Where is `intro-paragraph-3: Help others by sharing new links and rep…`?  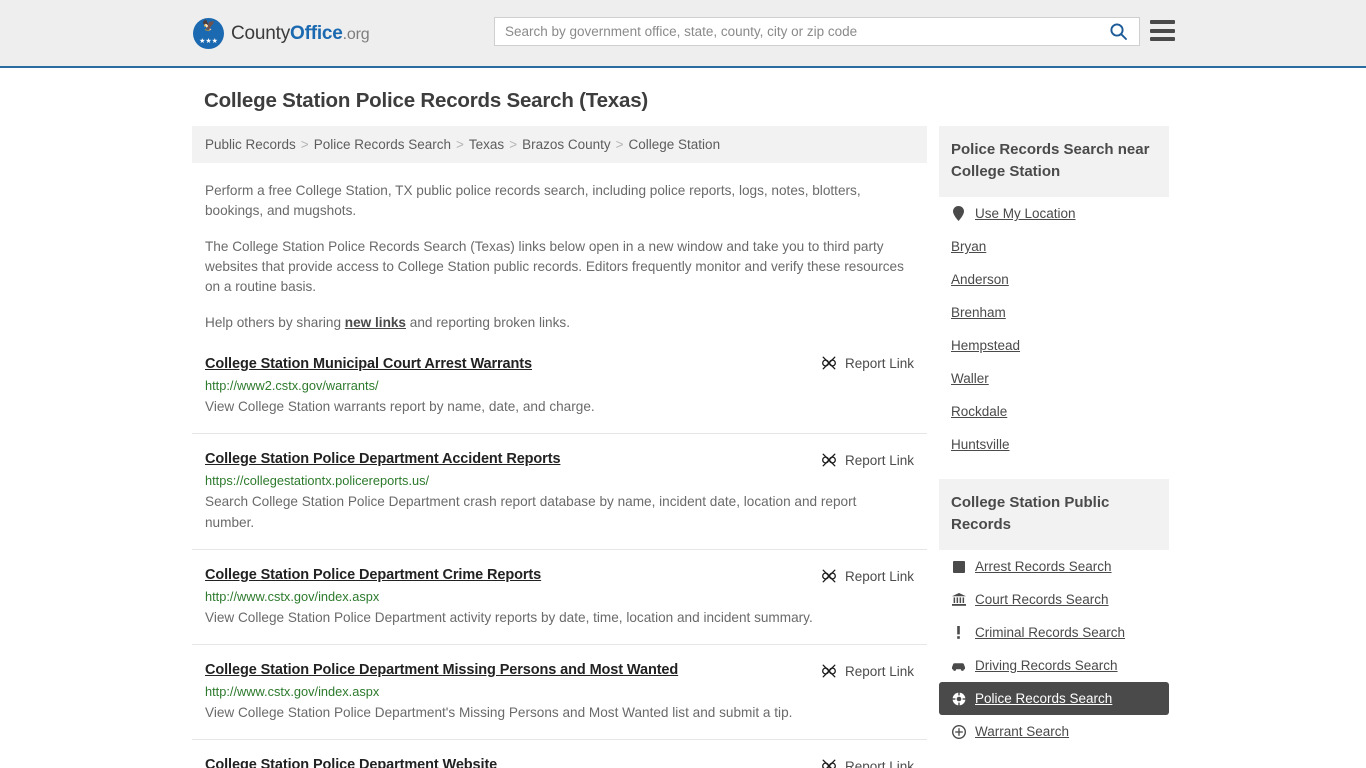
intro-paragraph-3: Help others by sharing new links and rep… is located at coordinates (559, 323).